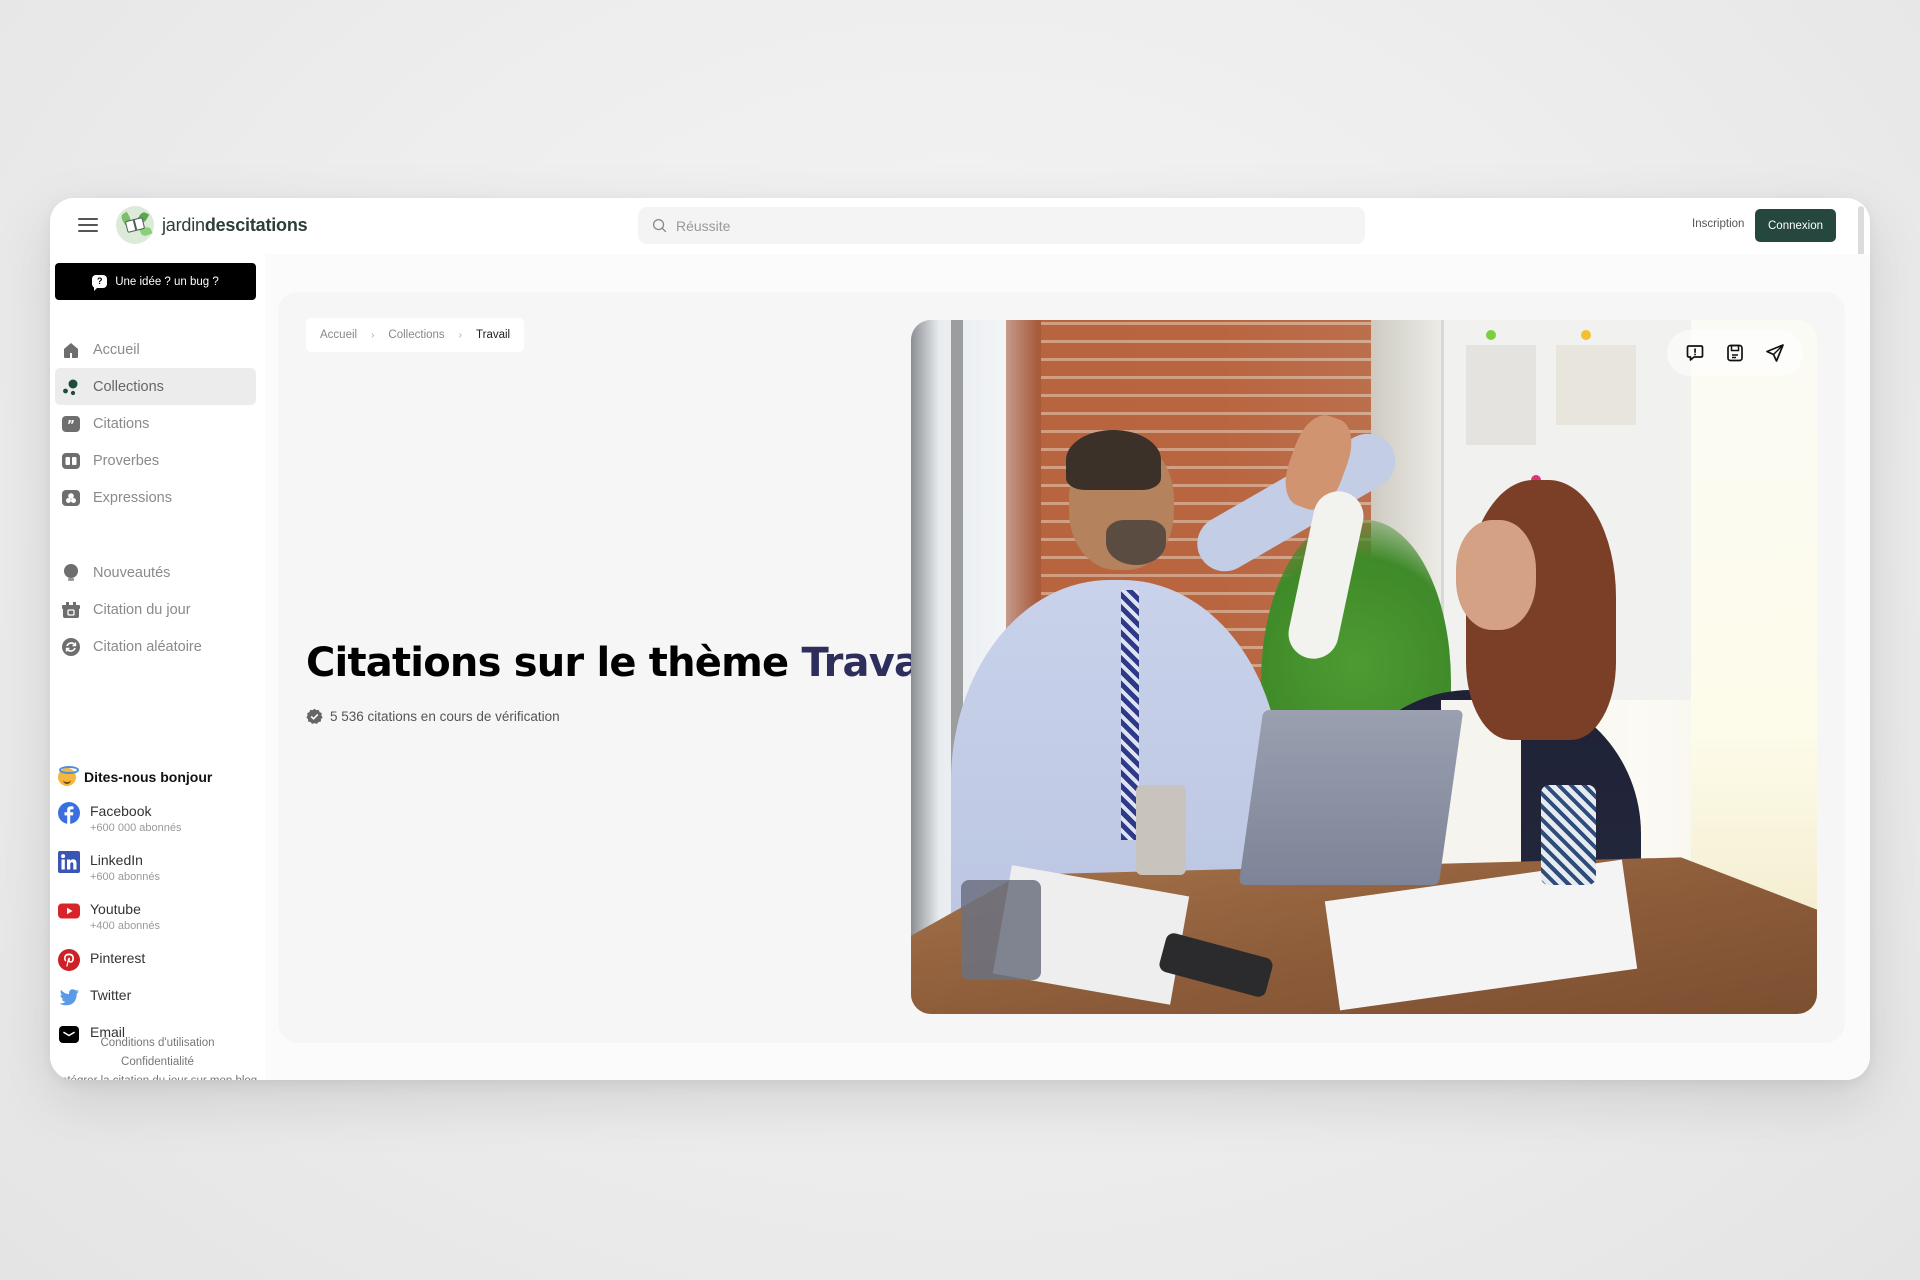  I want to click on sidebar-item-label: Nouveautés, so click(132, 572).